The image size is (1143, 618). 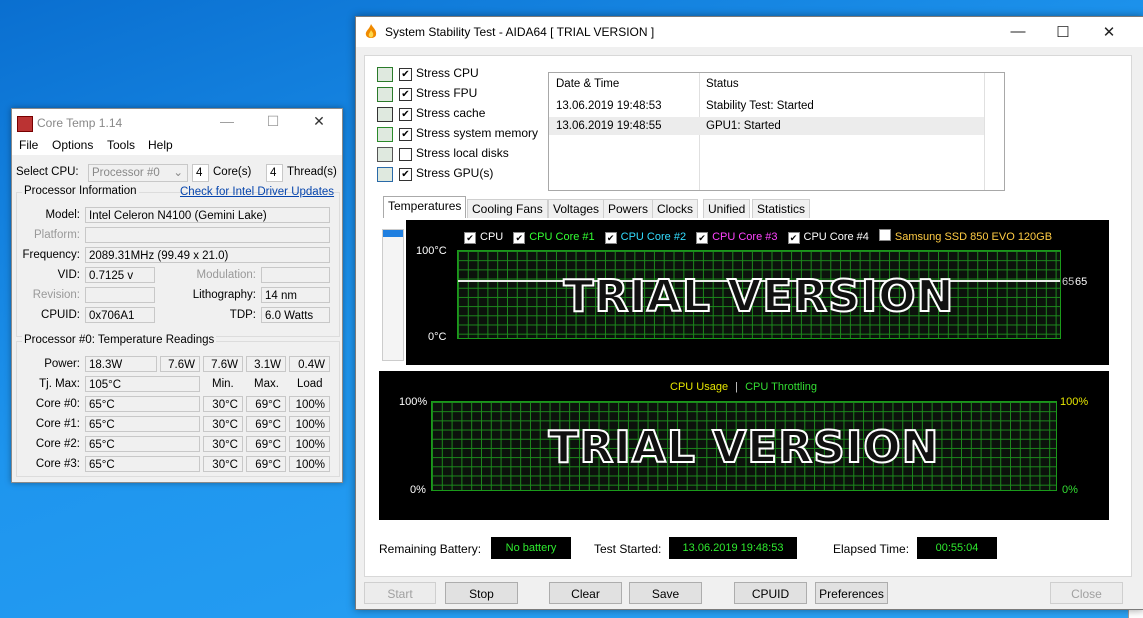 What do you see at coordinates (257, 192) in the screenshot?
I see `intel-driver-link: Check for Intel Driver Updates` at bounding box center [257, 192].